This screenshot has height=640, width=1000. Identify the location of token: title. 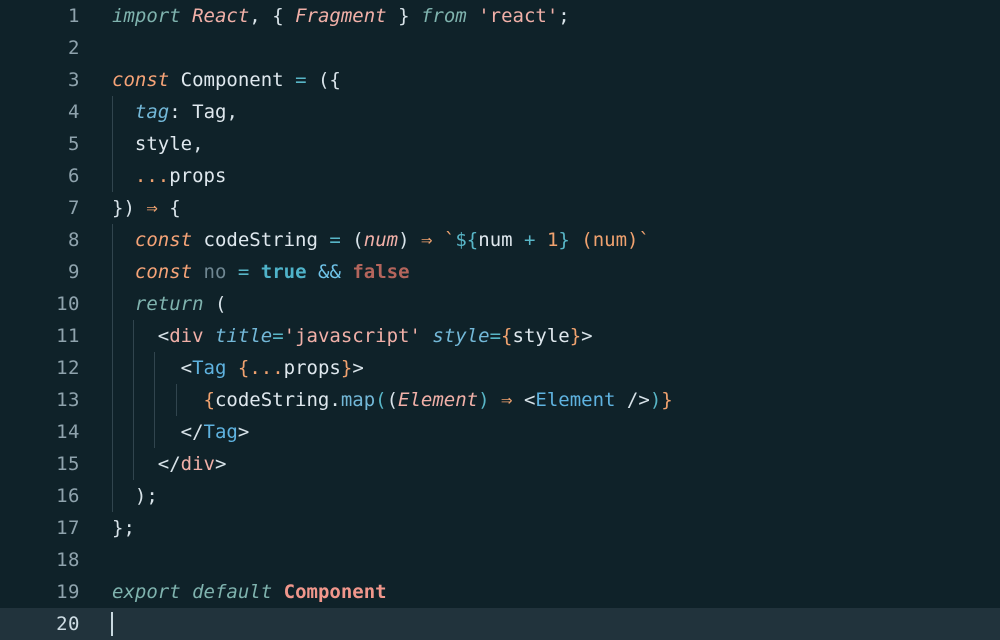
(244, 336).